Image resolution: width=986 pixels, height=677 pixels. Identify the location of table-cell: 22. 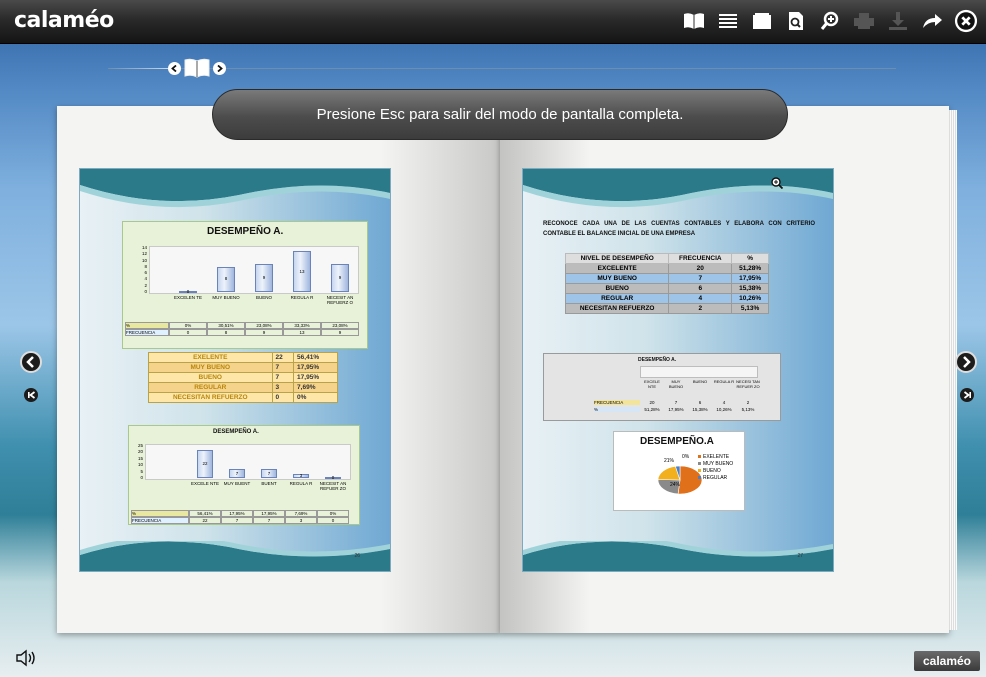
(283, 357).